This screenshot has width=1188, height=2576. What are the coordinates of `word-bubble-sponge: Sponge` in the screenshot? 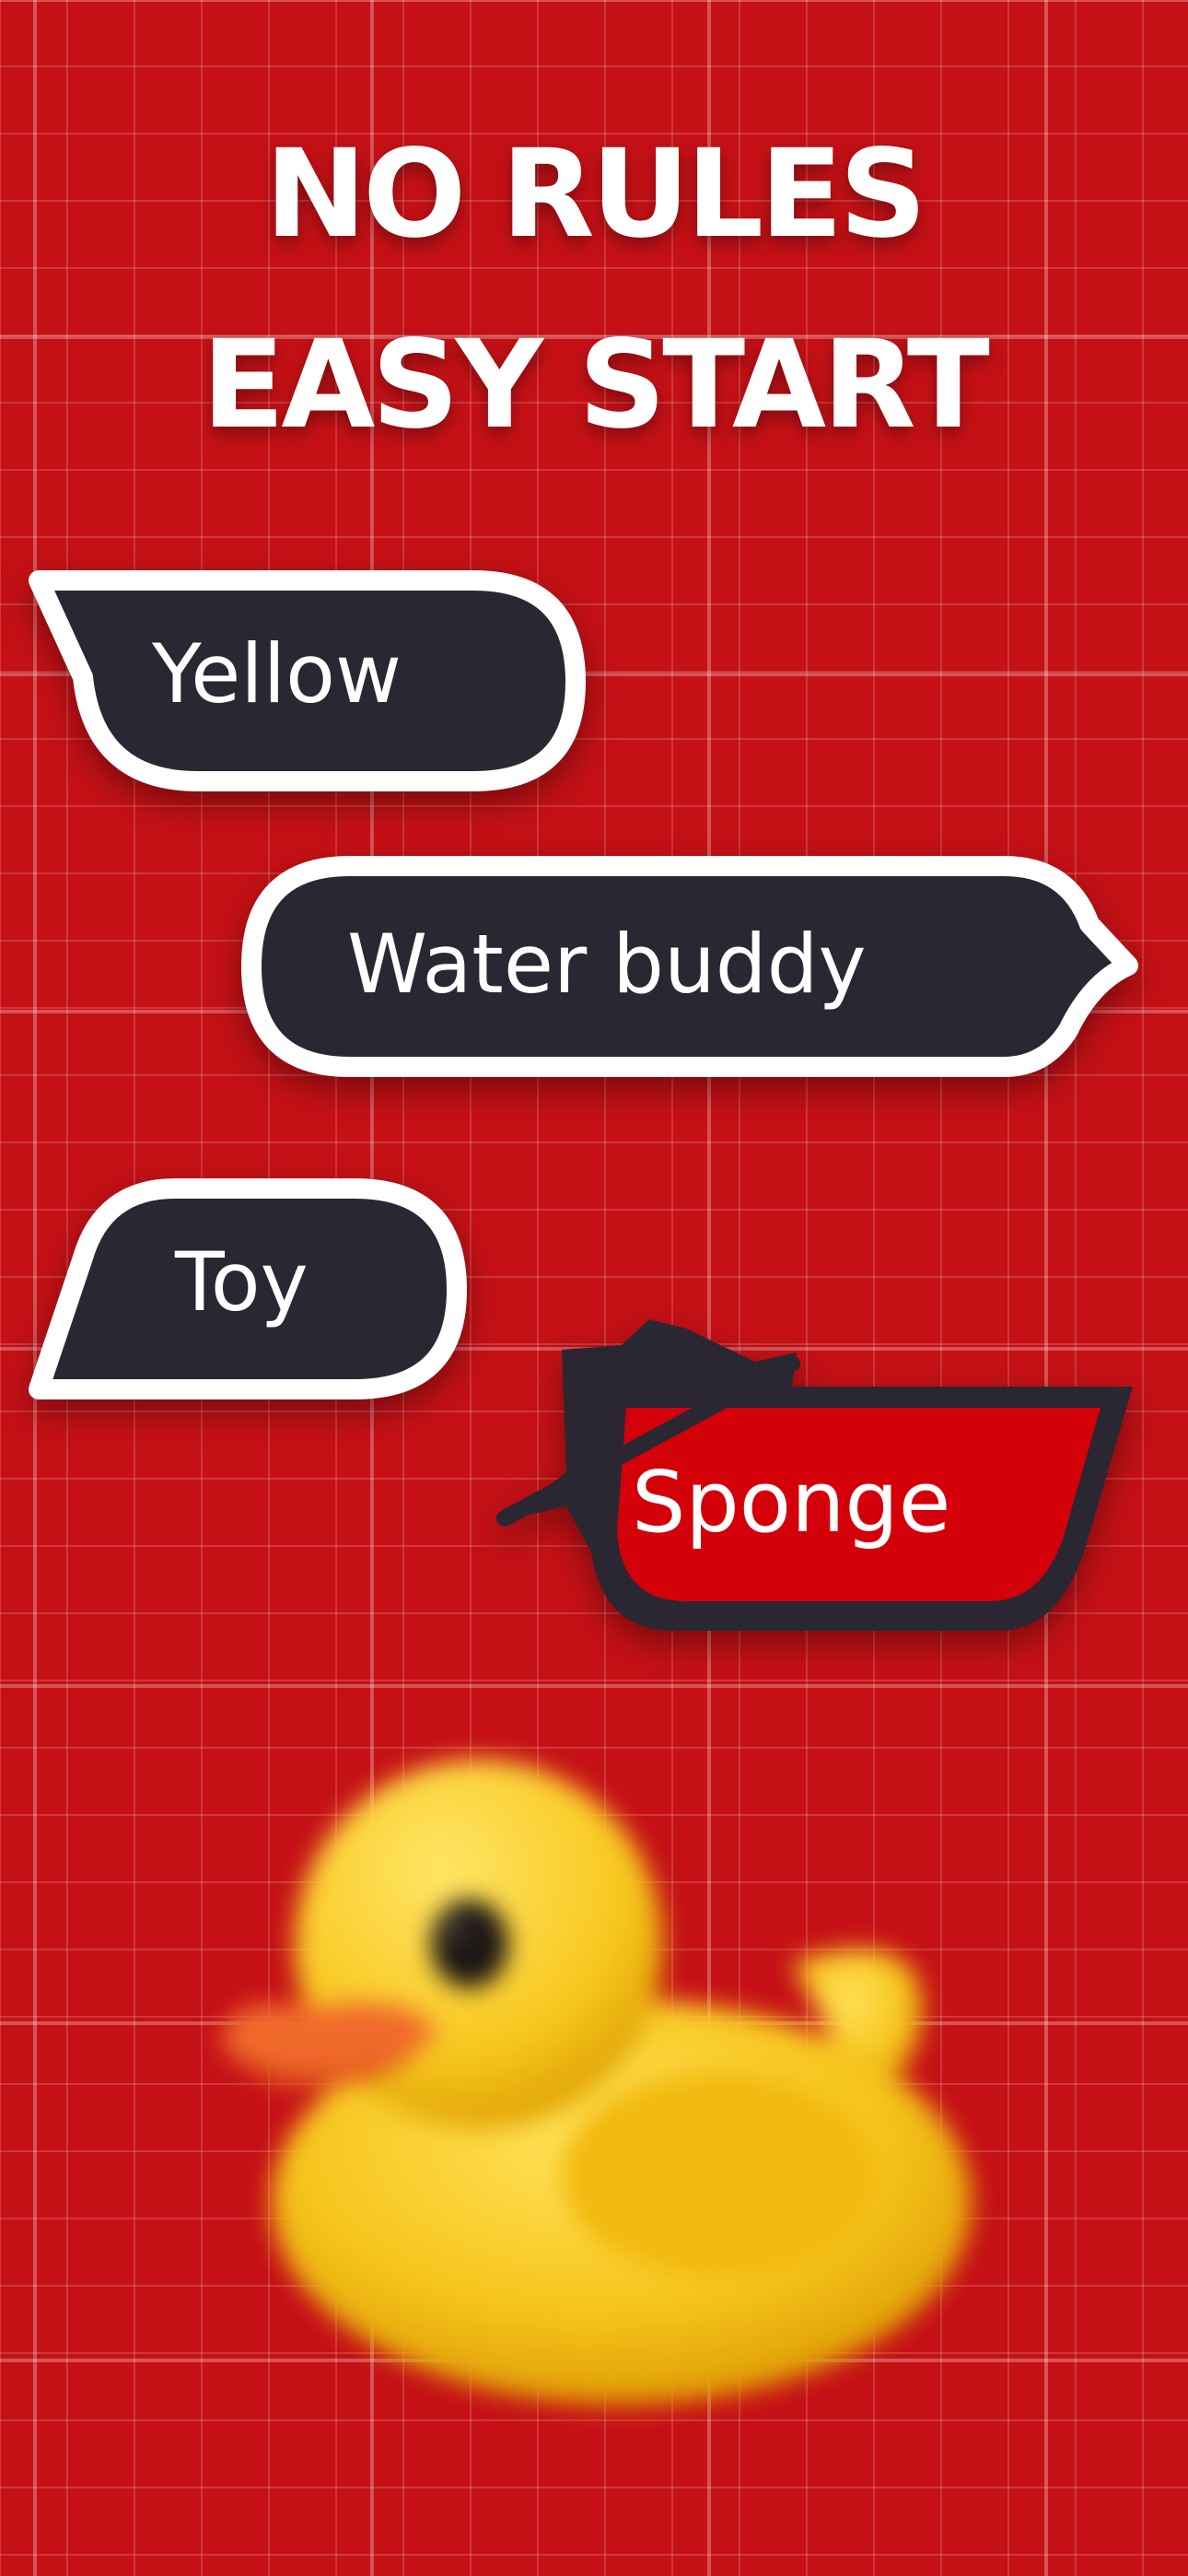 It's located at (819, 1483).